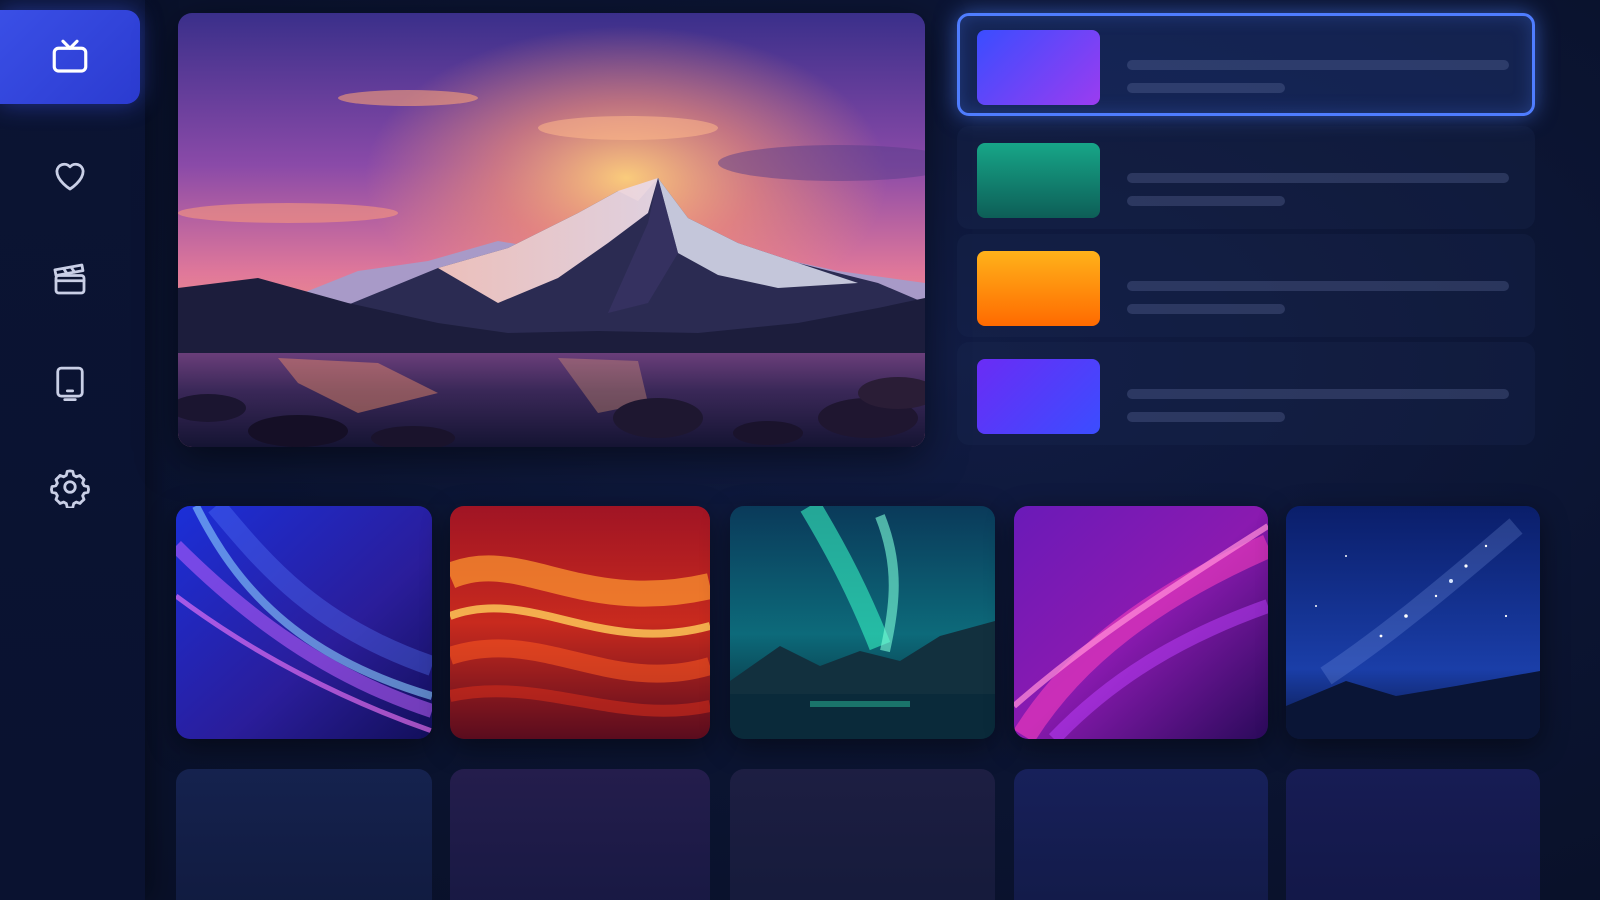  I want to click on sidebar-item-tv, so click(70, 57).